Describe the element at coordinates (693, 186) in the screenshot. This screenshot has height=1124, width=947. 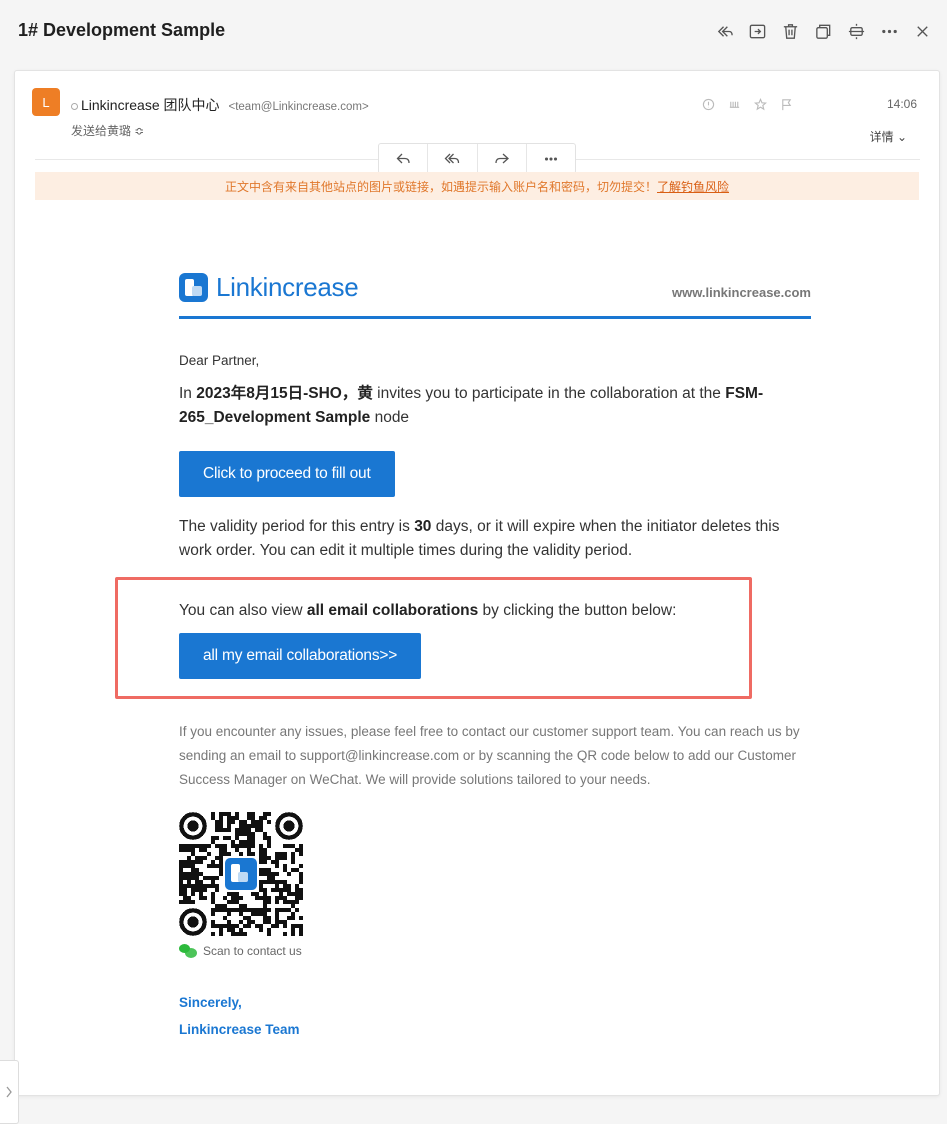
I see `phishing-risk-link: 了解钓鱼风险` at that location.